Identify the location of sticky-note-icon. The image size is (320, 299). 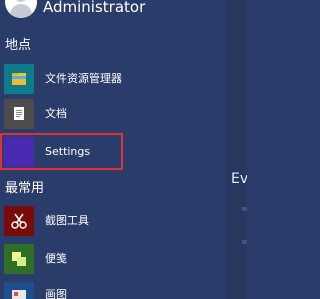
(19, 259).